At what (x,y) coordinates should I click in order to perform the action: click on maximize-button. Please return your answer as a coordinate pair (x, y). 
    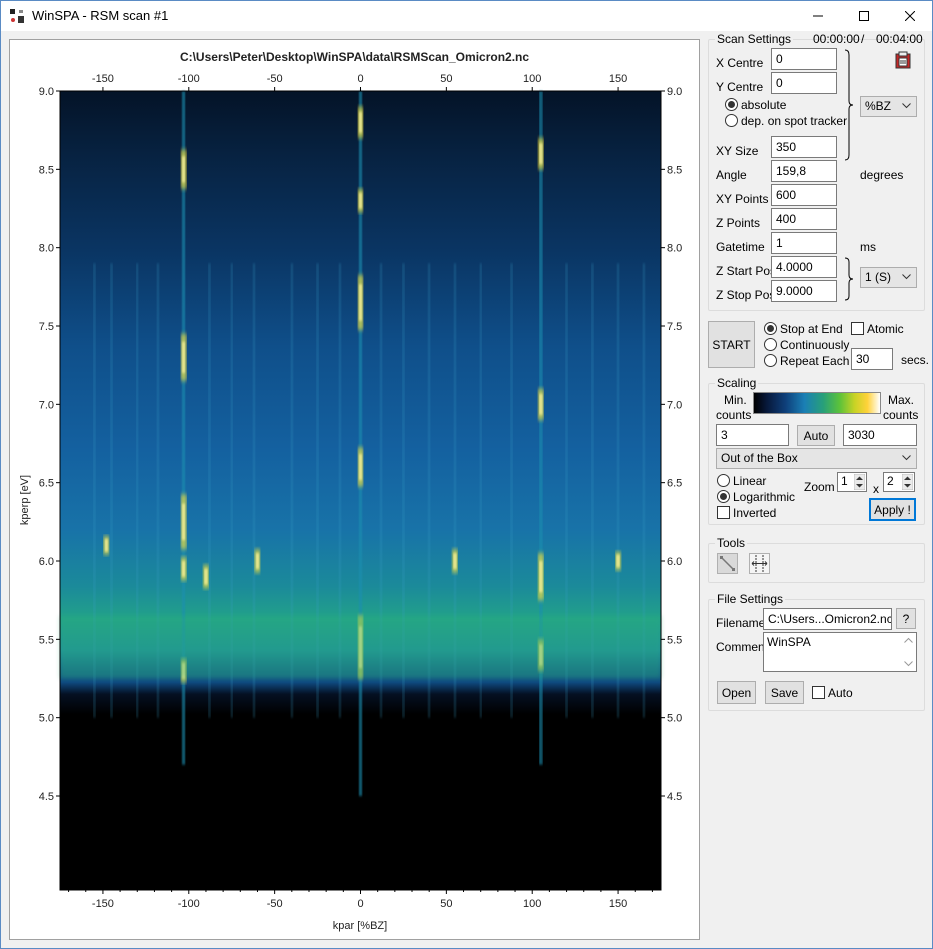
    Looking at the image, I should click on (864, 16).